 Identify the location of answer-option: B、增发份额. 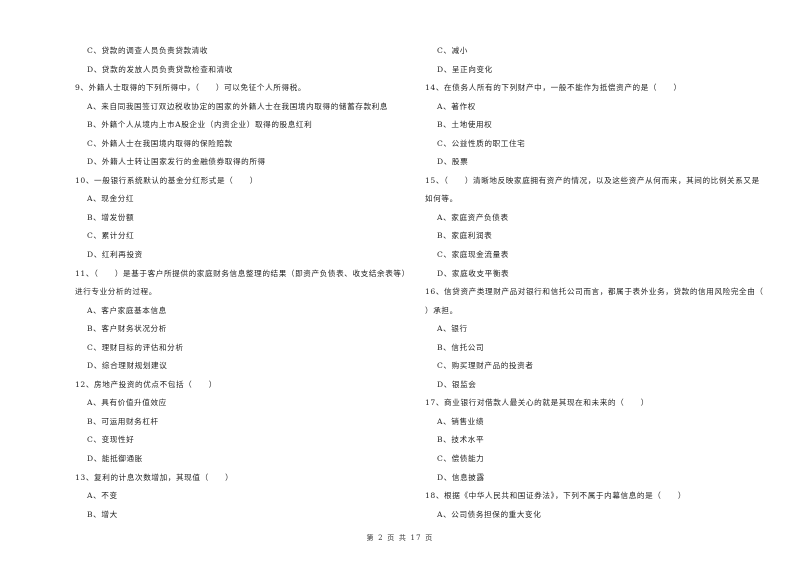
(111, 217).